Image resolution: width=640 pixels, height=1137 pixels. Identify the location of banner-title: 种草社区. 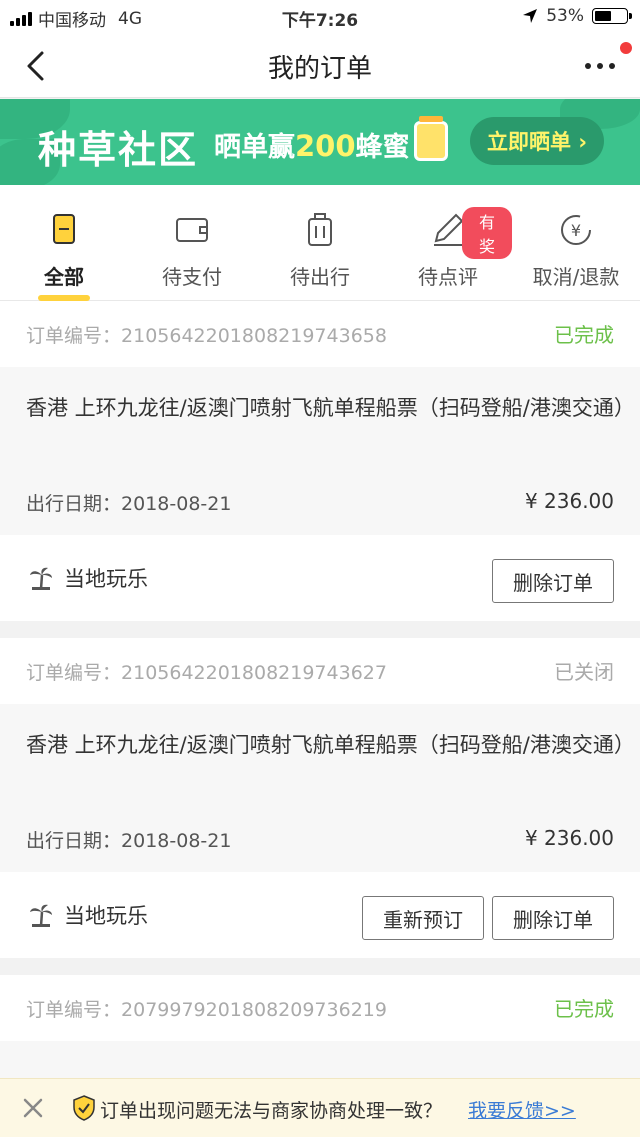
(118, 150).